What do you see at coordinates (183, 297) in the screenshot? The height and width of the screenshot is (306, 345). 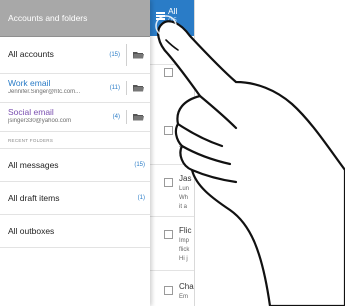 I see `mail-subject: Em` at bounding box center [183, 297].